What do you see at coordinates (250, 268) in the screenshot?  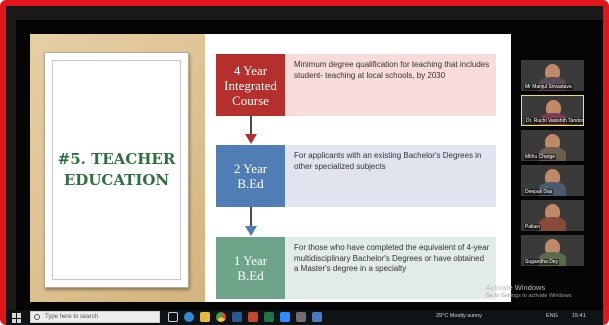 I see `step-box-1-year: 1 Year B.Ed` at bounding box center [250, 268].